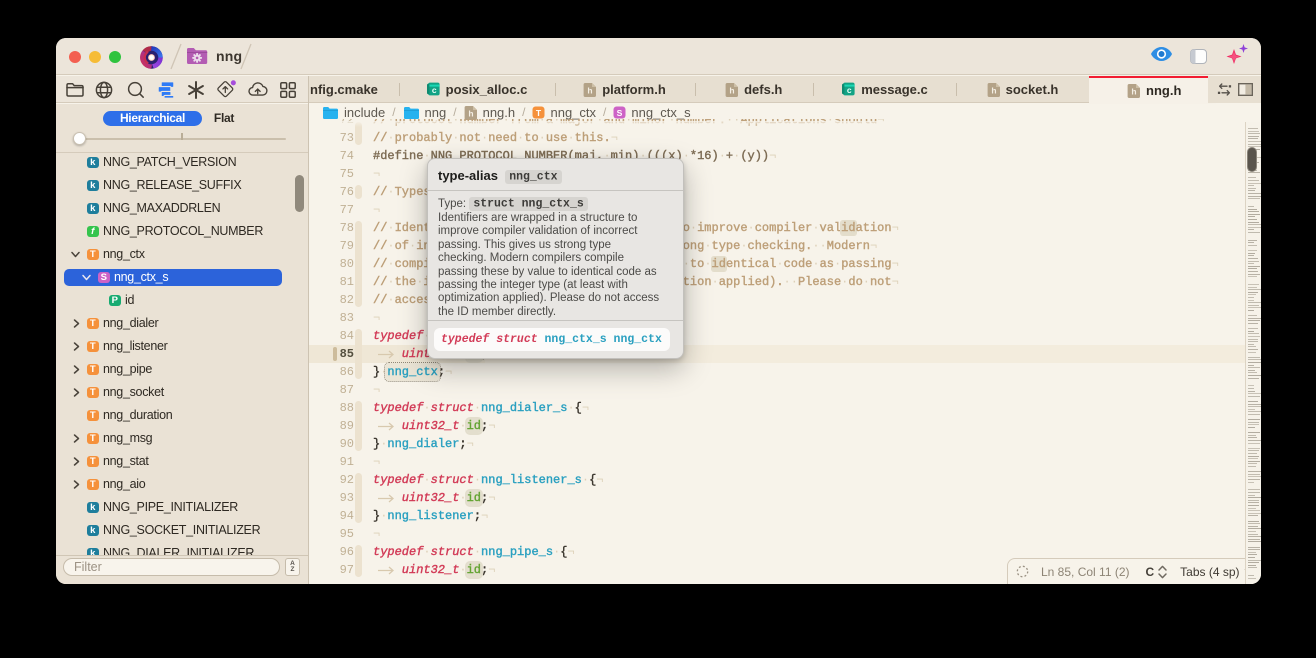 The height and width of the screenshot is (658, 1316). I want to click on svg-text: T, so click(539, 112).